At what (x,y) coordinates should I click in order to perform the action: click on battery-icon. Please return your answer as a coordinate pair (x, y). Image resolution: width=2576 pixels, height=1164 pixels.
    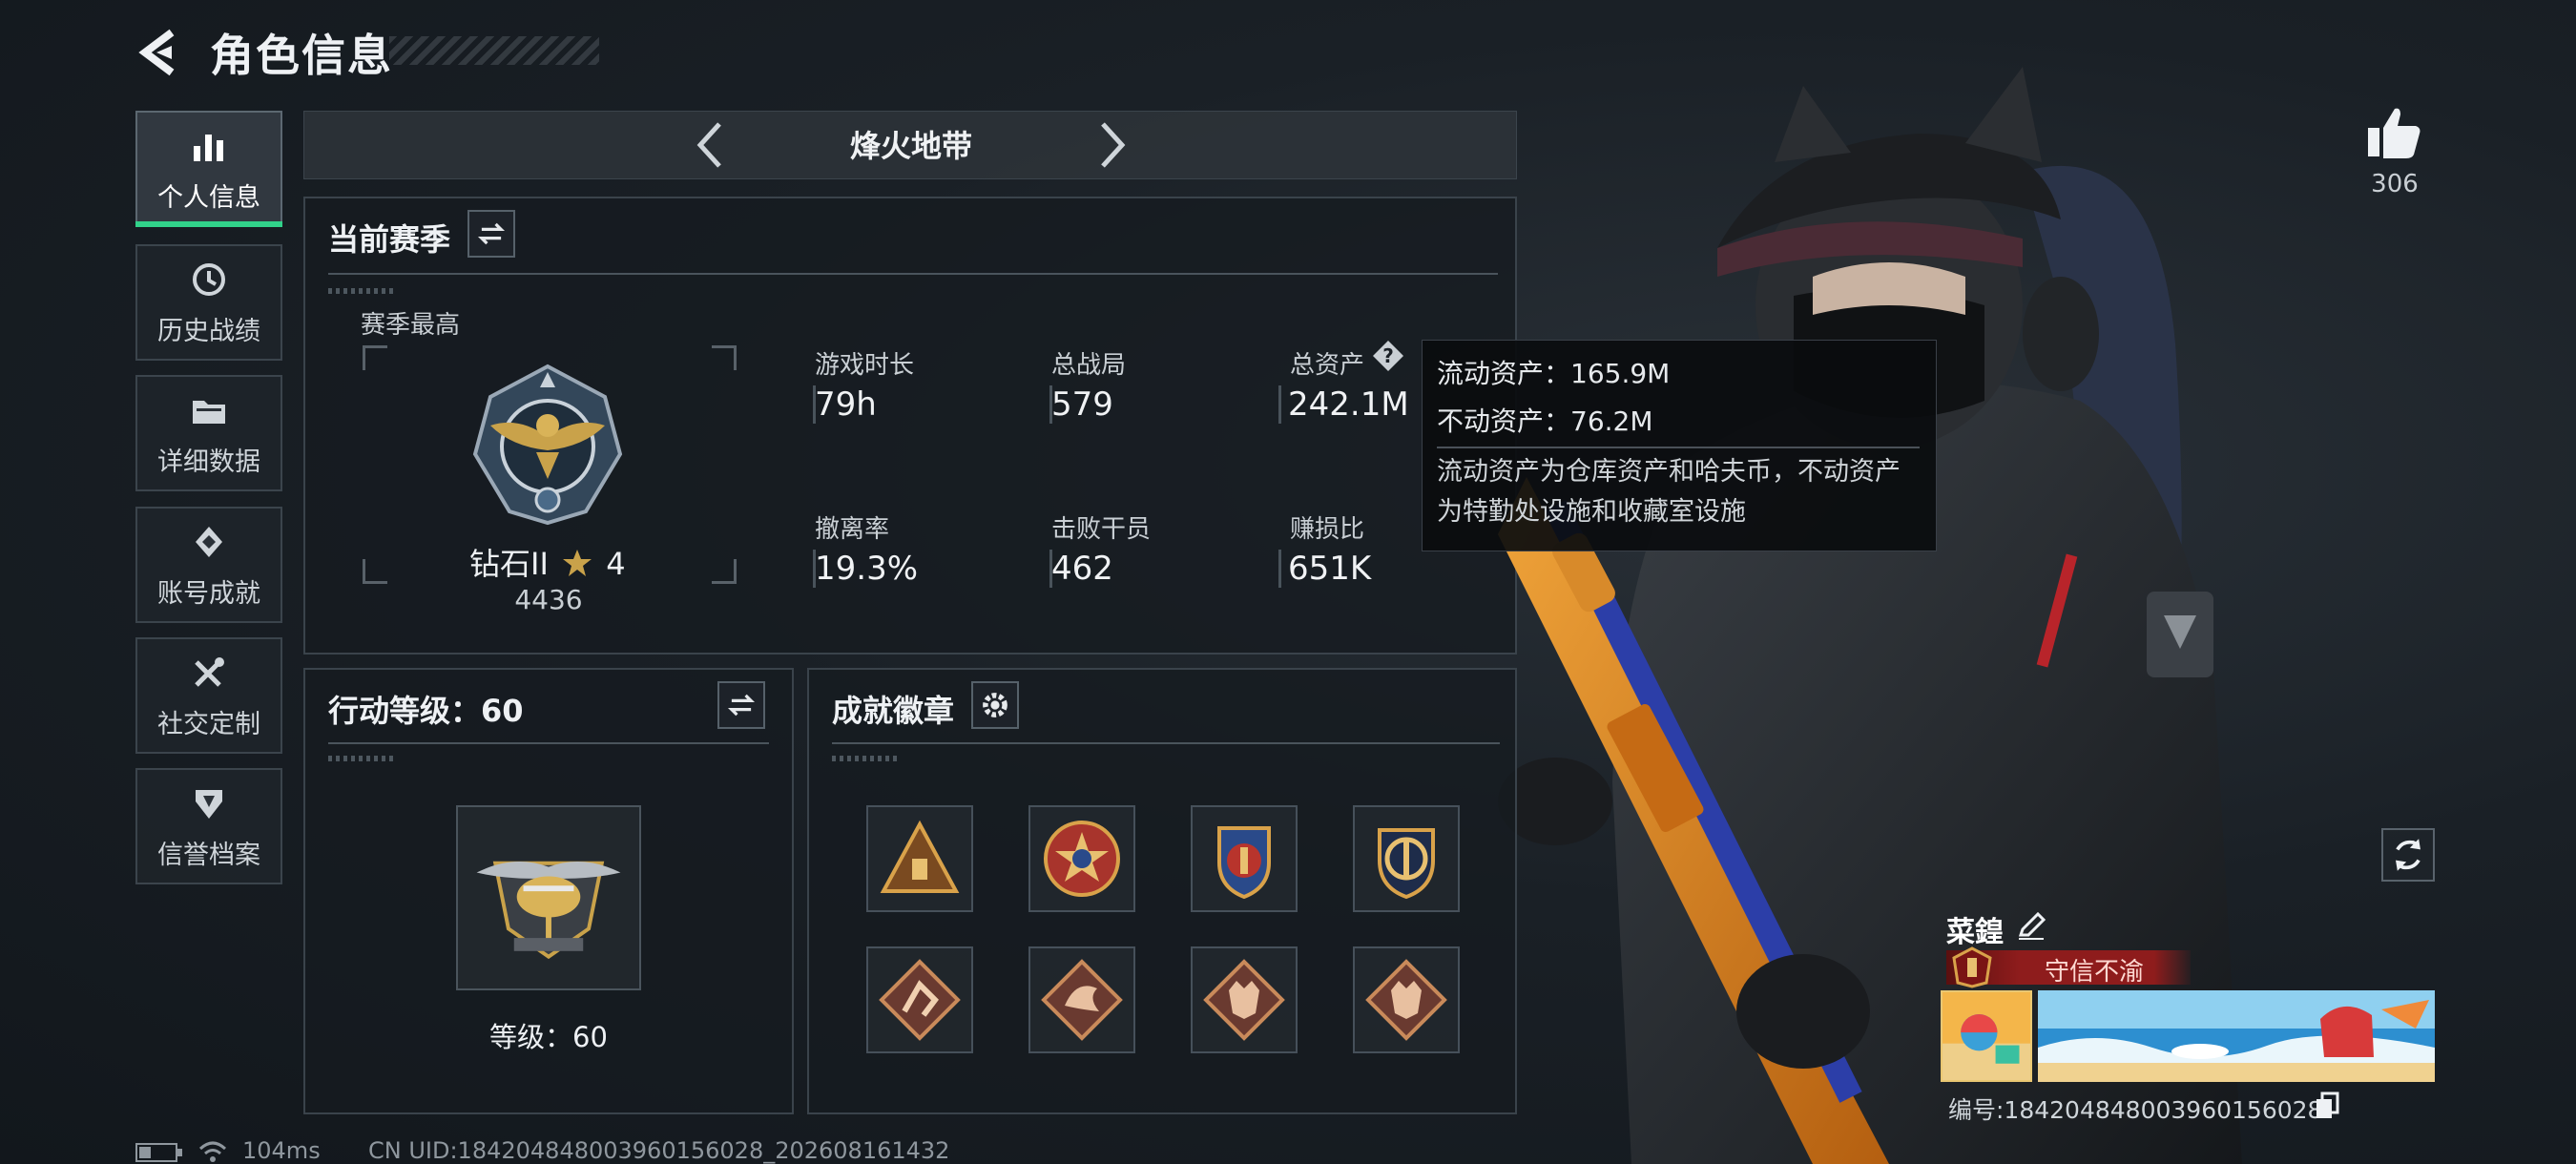
    Looking at the image, I should click on (158, 1152).